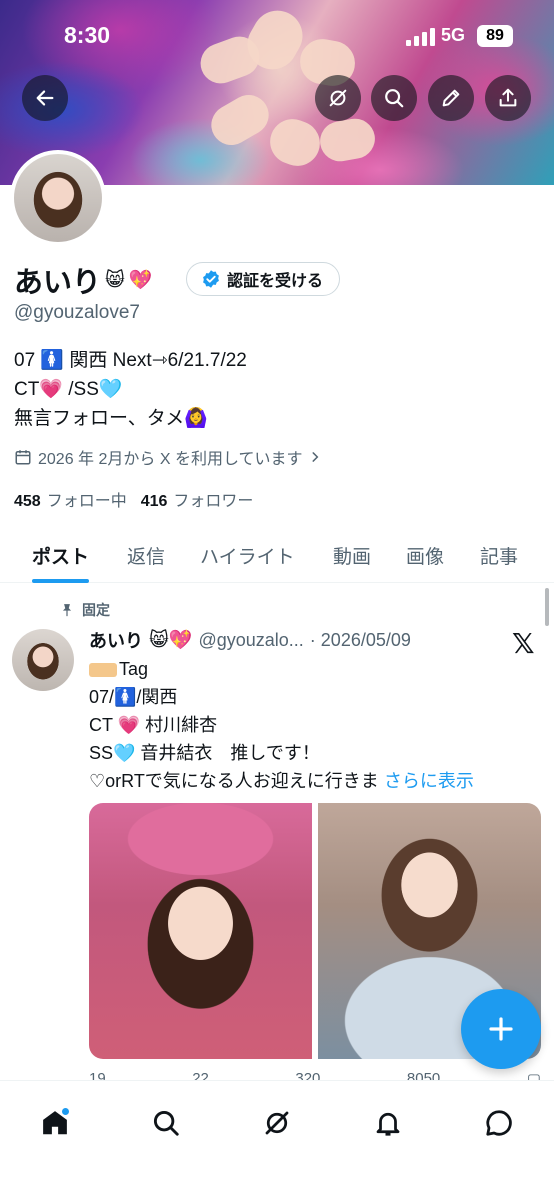  Describe the element at coordinates (153, 725) in the screenshot. I see `post-line: CT 💗 村川緋杏` at that location.